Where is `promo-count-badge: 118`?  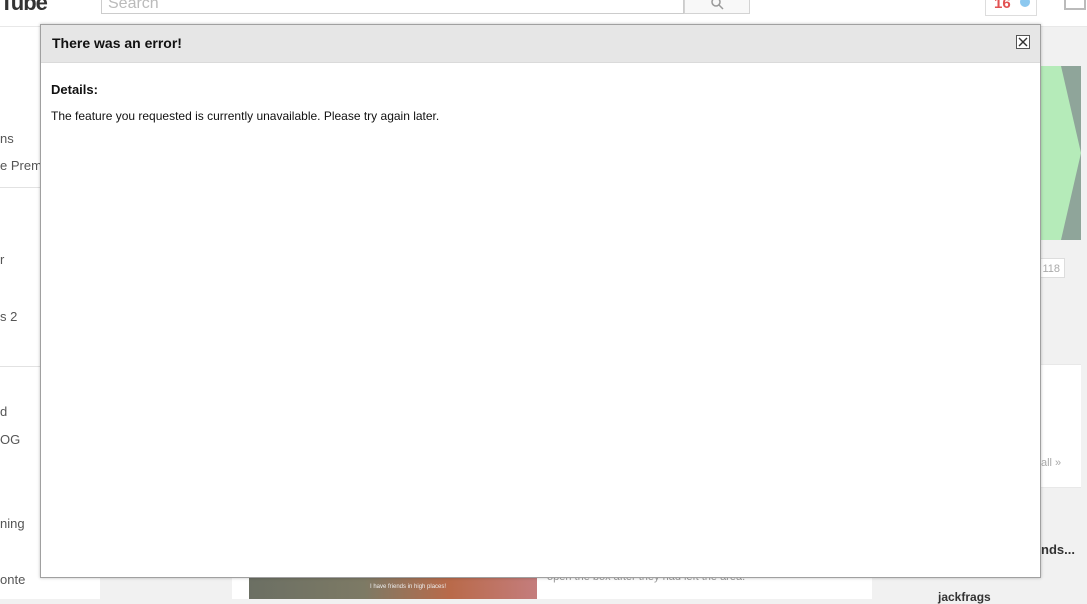
promo-count-badge: 118 is located at coordinates (1051, 268).